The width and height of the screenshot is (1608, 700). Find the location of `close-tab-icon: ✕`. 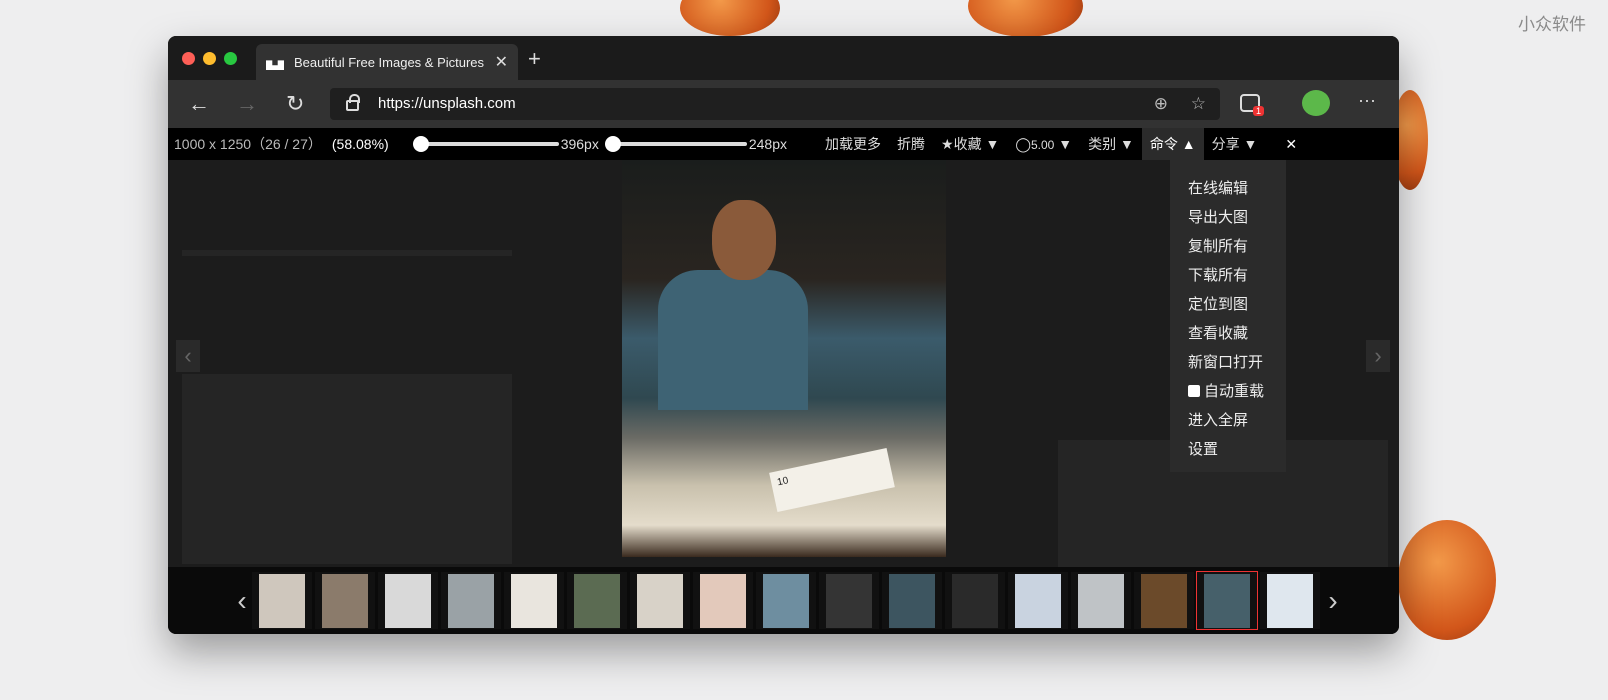

close-tab-icon: ✕ is located at coordinates (501, 62).